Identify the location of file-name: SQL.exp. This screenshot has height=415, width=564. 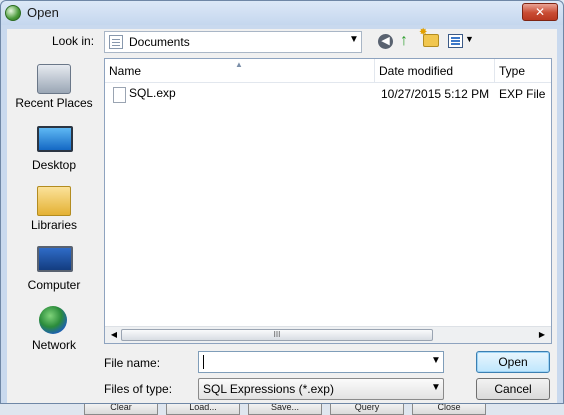
(152, 93).